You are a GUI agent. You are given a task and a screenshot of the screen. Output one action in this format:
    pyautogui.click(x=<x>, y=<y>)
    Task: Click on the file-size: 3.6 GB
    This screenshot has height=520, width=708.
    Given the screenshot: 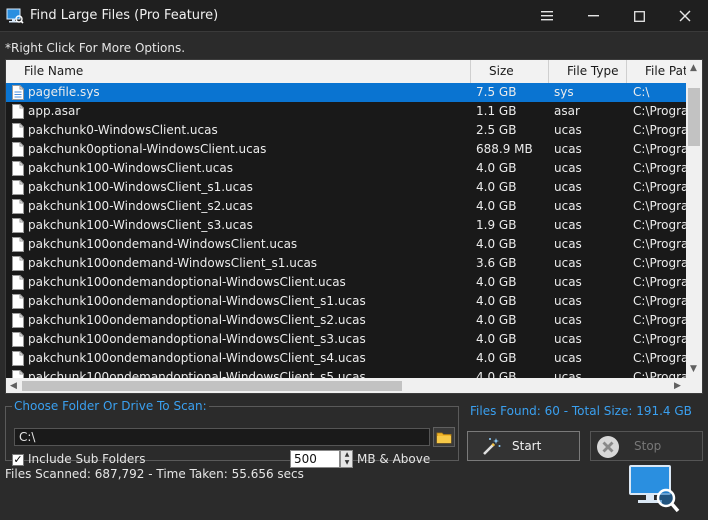 What is the action you would take?
    pyautogui.click(x=496, y=263)
    